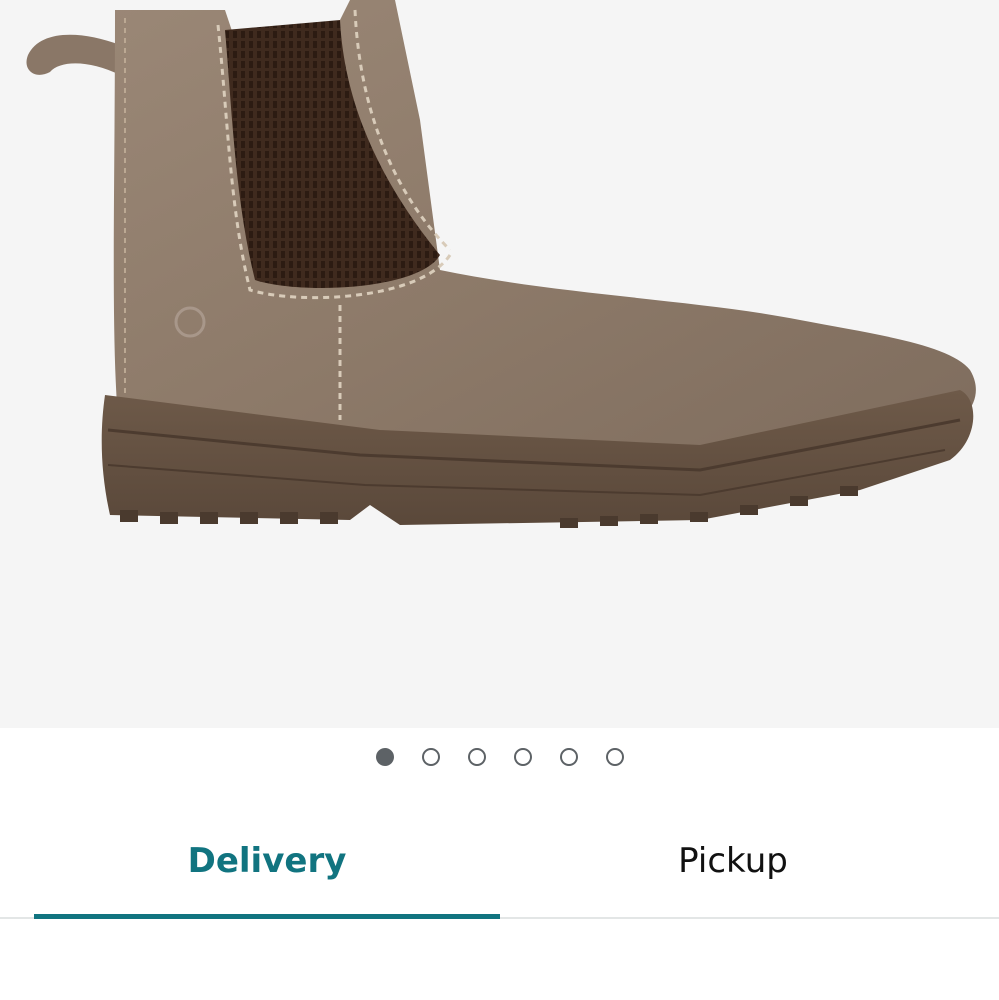 The height and width of the screenshot is (1000, 999). Describe the element at coordinates (267, 861) in the screenshot. I see `tab-delivery: Delivery` at that location.